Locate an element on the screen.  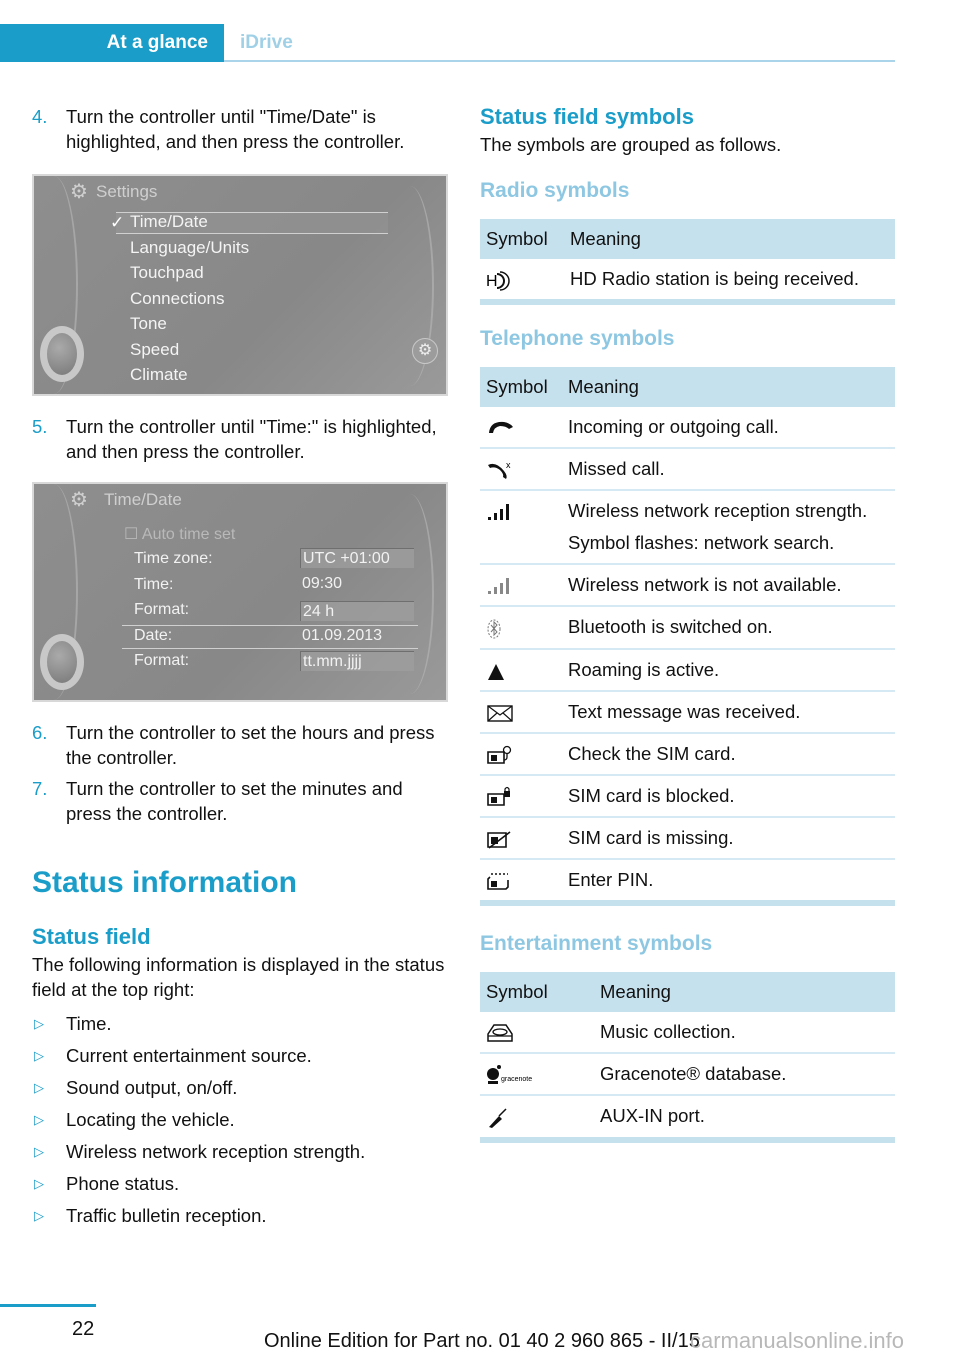
list-item: ▷ Locating the vehicle. is located at coordinates (240, 1120).